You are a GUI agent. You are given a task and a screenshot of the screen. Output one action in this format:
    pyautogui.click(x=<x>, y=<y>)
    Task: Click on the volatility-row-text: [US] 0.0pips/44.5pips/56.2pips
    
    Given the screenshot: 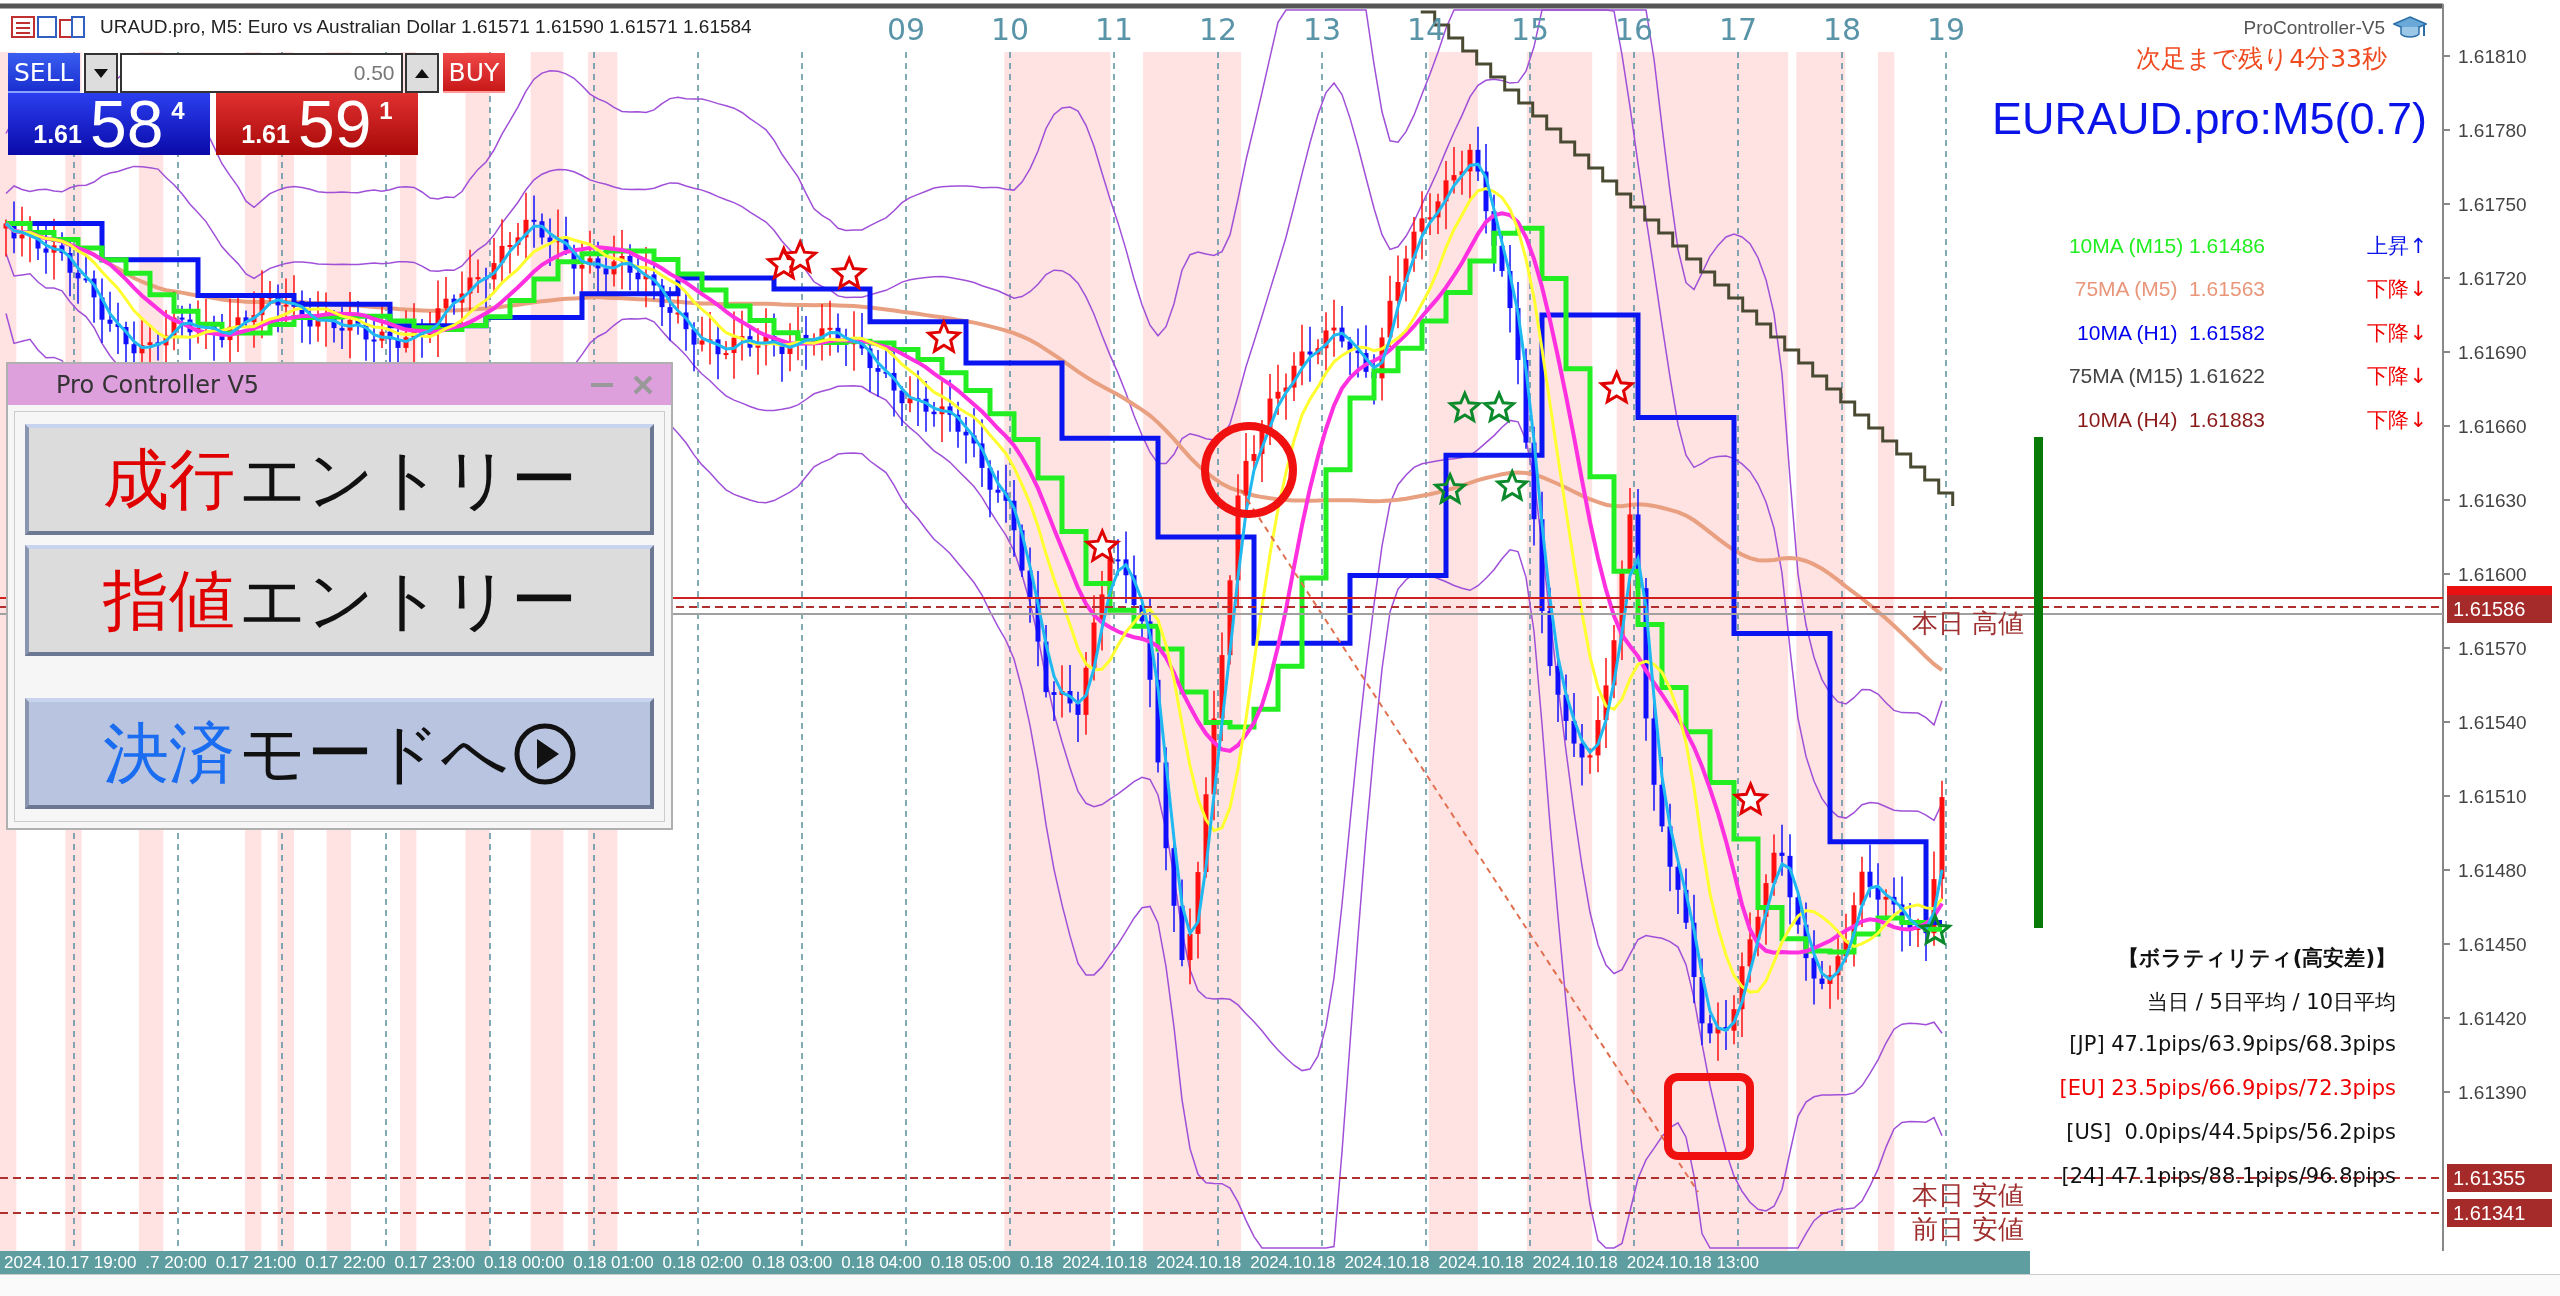 What is the action you would take?
    pyautogui.click(x=2231, y=1133)
    